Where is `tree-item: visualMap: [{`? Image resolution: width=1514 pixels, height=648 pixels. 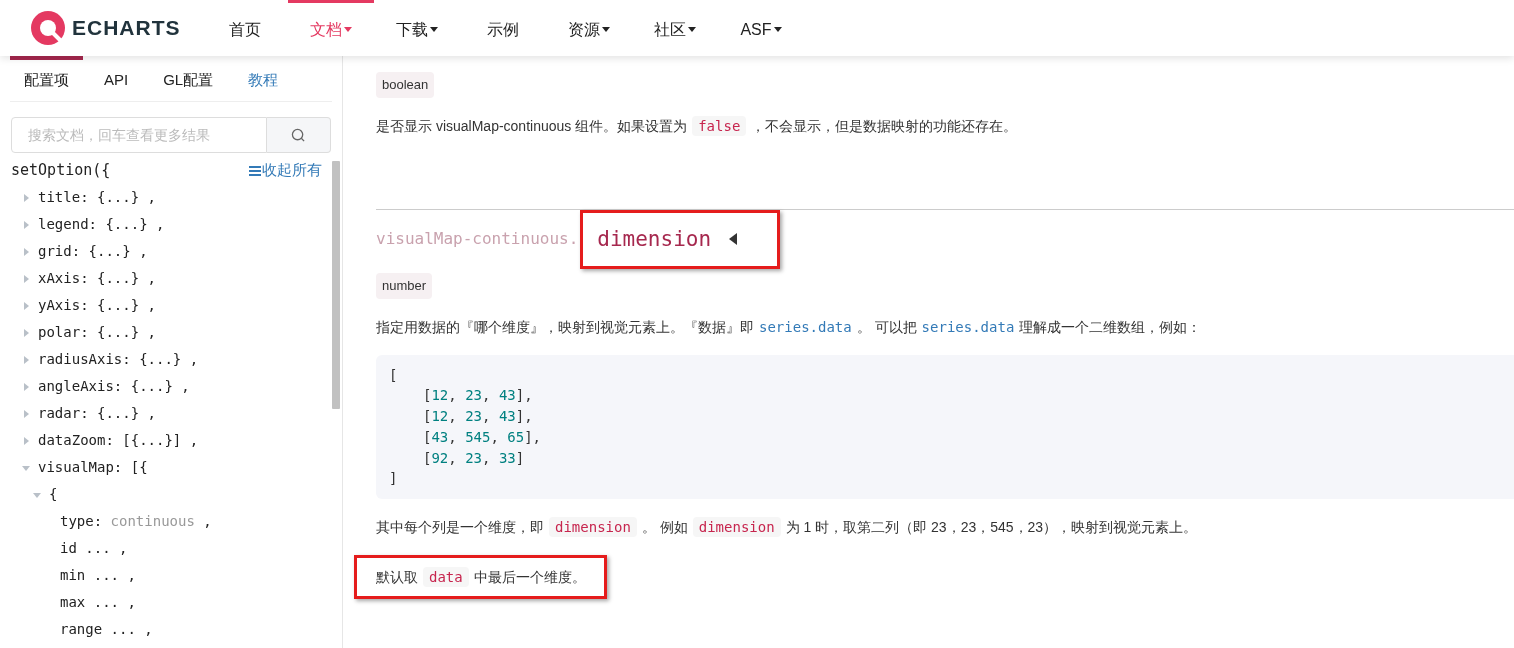 tree-item: visualMap: [{ is located at coordinates (93, 467).